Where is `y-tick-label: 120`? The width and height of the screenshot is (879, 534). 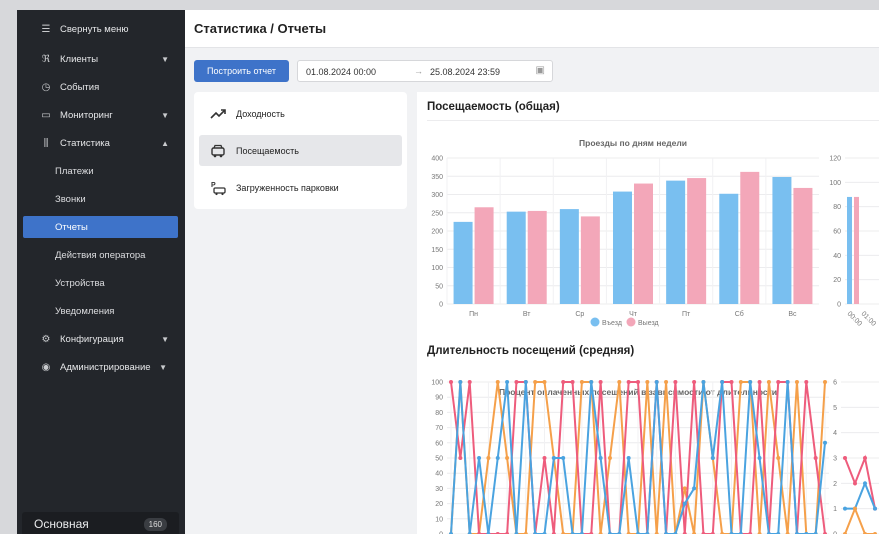
y-tick-label: 120 is located at coordinates (835, 159).